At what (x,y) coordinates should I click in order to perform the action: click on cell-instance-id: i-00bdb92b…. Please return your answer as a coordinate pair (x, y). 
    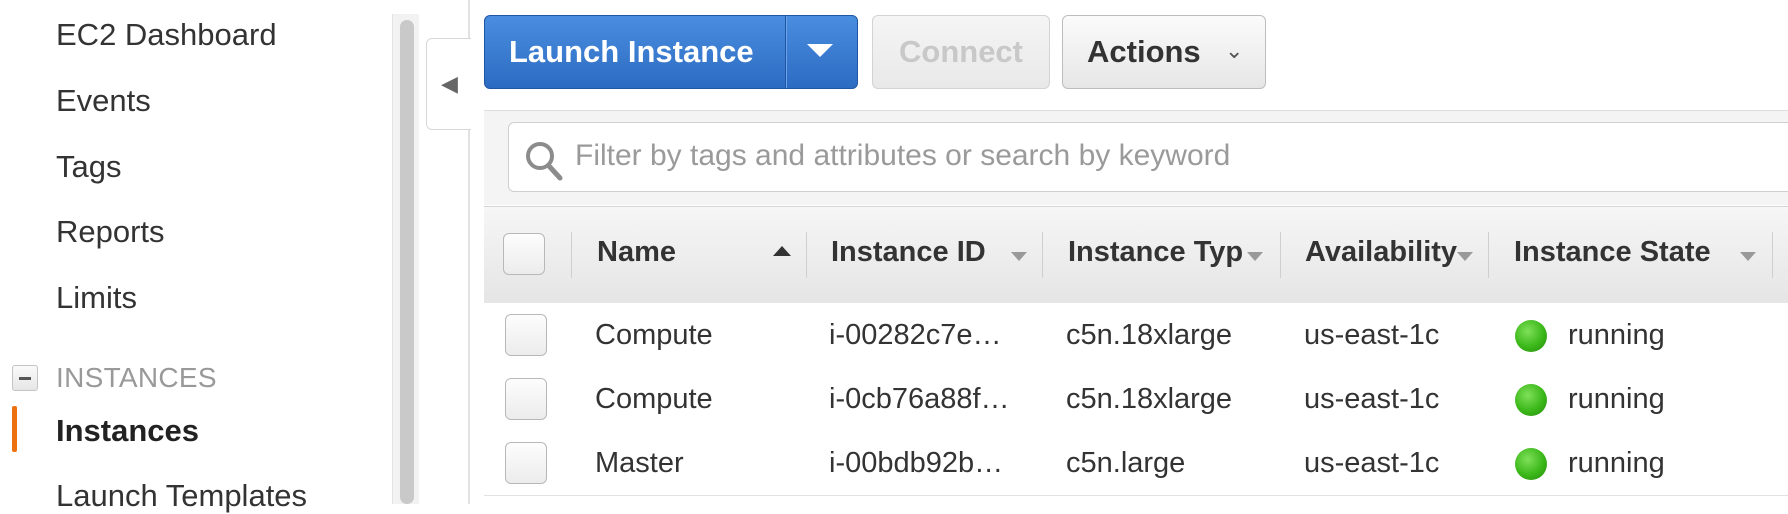
    Looking at the image, I should click on (916, 463).